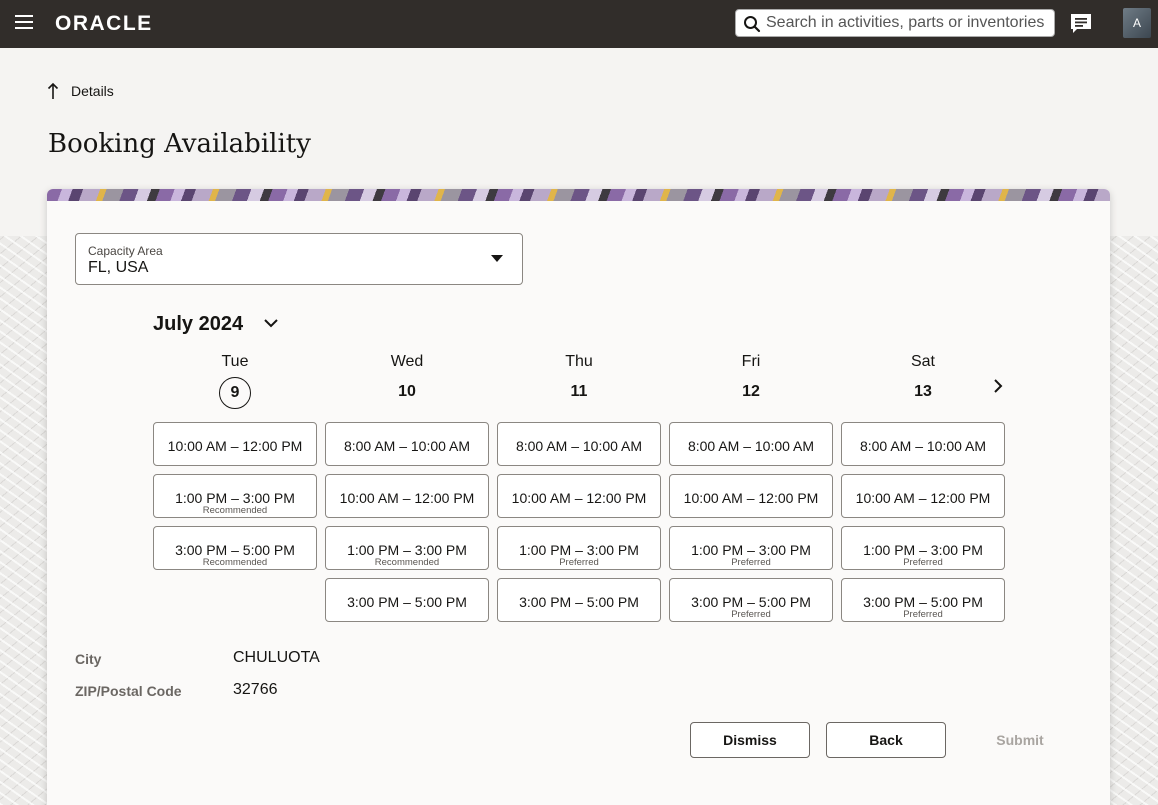 The height and width of the screenshot is (805, 1158). I want to click on oracle-logo: ORACLE, so click(104, 24).